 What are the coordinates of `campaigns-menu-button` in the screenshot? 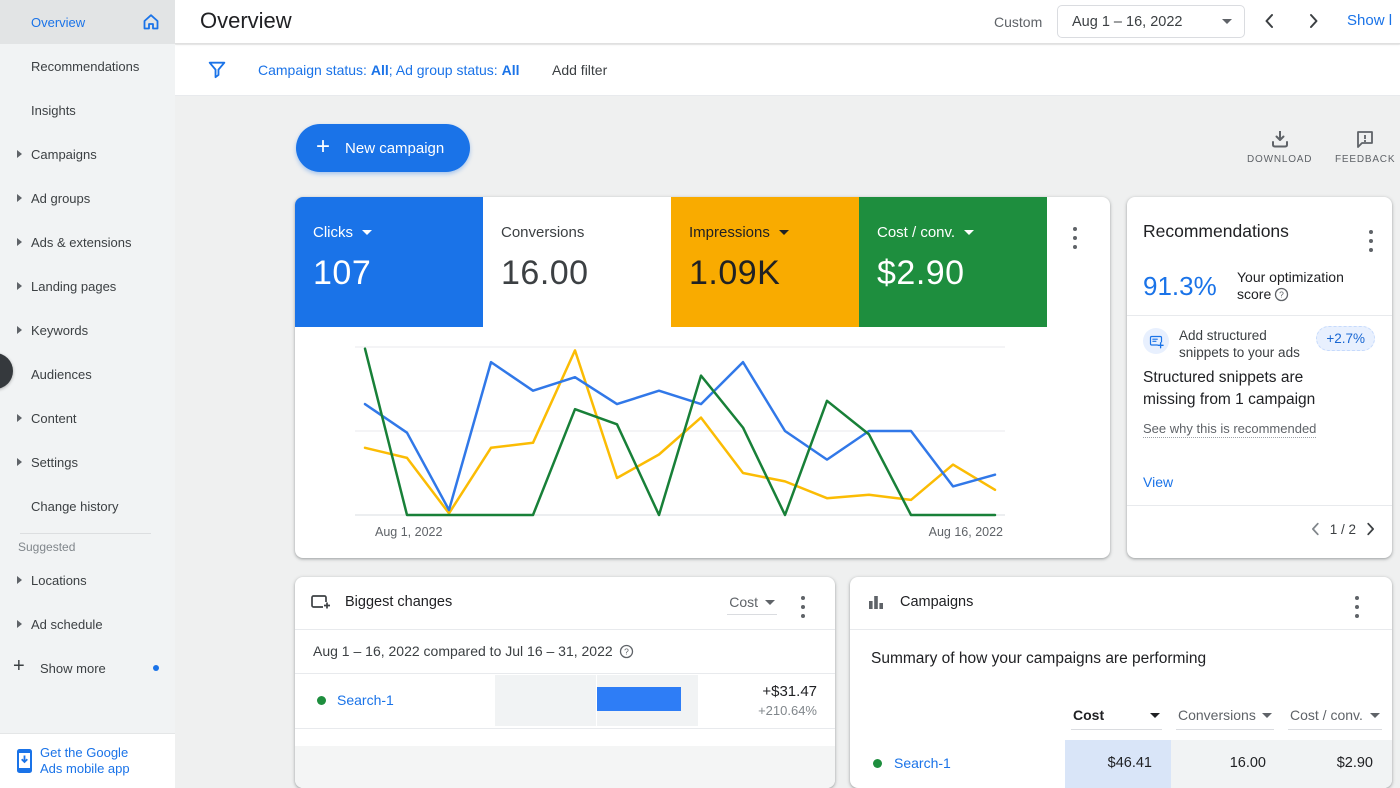 It's located at (1357, 606).